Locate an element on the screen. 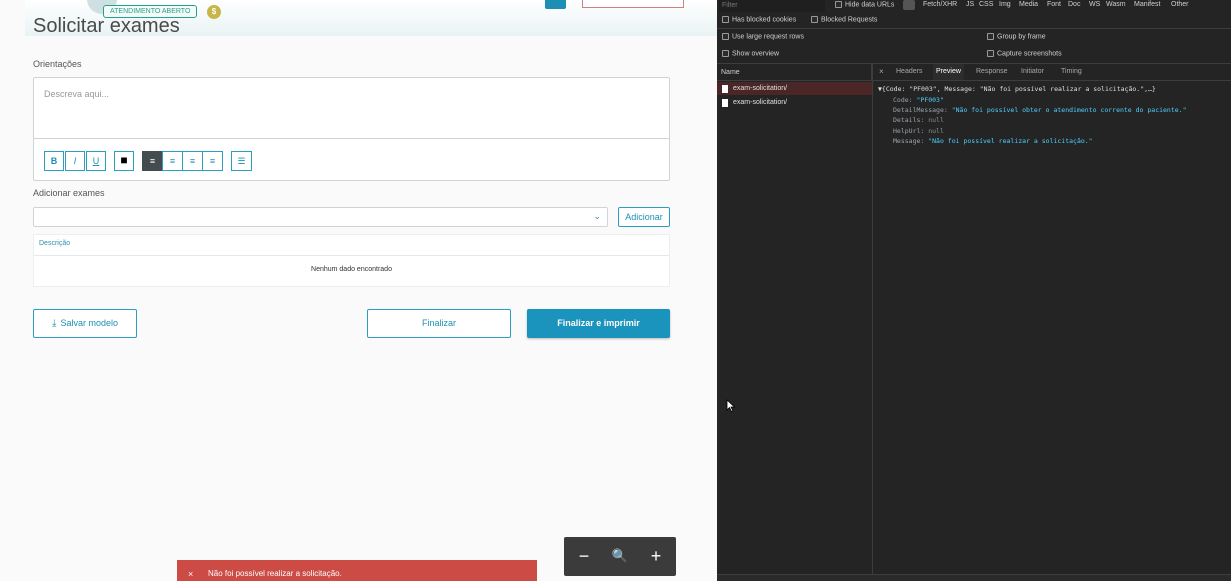 The width and height of the screenshot is (1231, 581). large-rows-label: Use large request rows is located at coordinates (768, 37).